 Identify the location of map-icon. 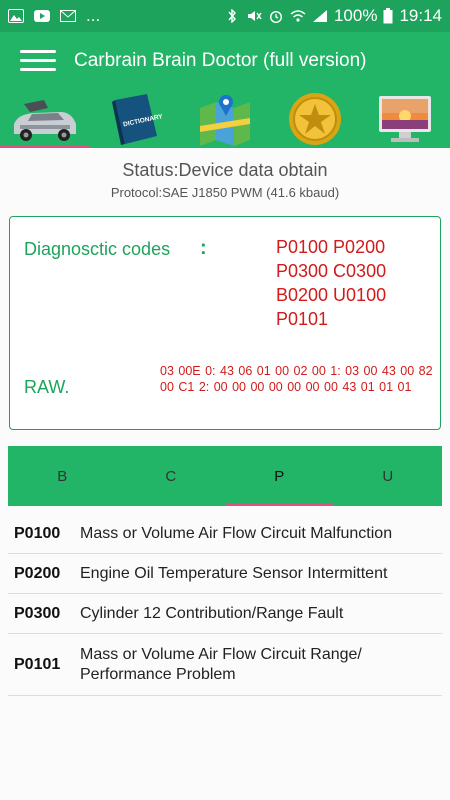
(225, 120).